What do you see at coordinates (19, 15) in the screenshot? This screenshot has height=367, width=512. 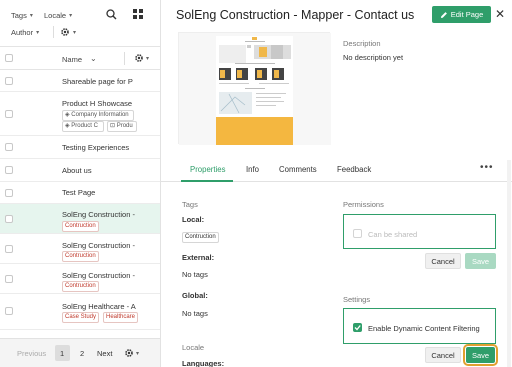 I see `tags-filter-label: Tags` at bounding box center [19, 15].